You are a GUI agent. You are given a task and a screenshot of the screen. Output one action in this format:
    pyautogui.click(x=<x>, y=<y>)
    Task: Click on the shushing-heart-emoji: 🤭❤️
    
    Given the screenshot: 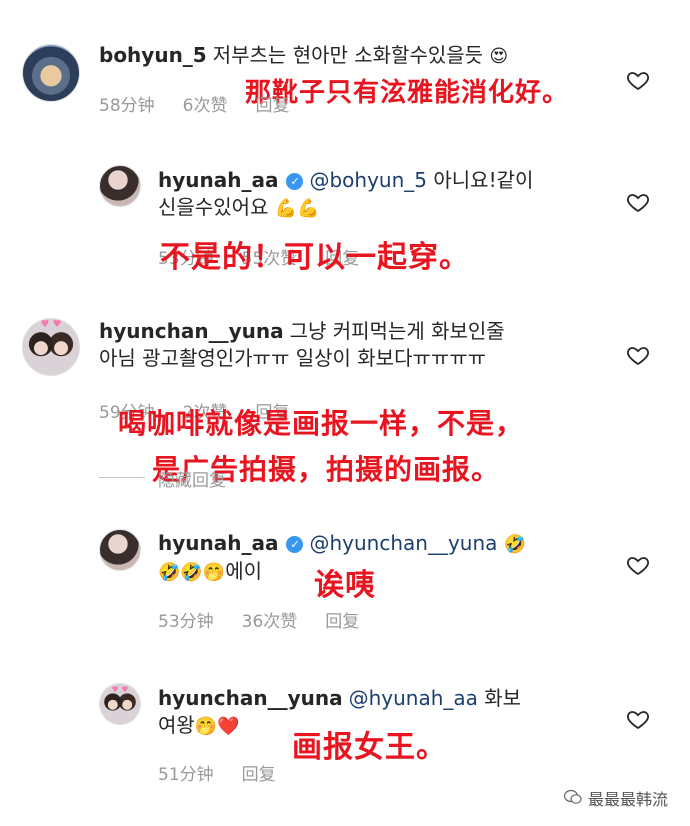 What is the action you would take?
    pyautogui.click(x=217, y=726)
    